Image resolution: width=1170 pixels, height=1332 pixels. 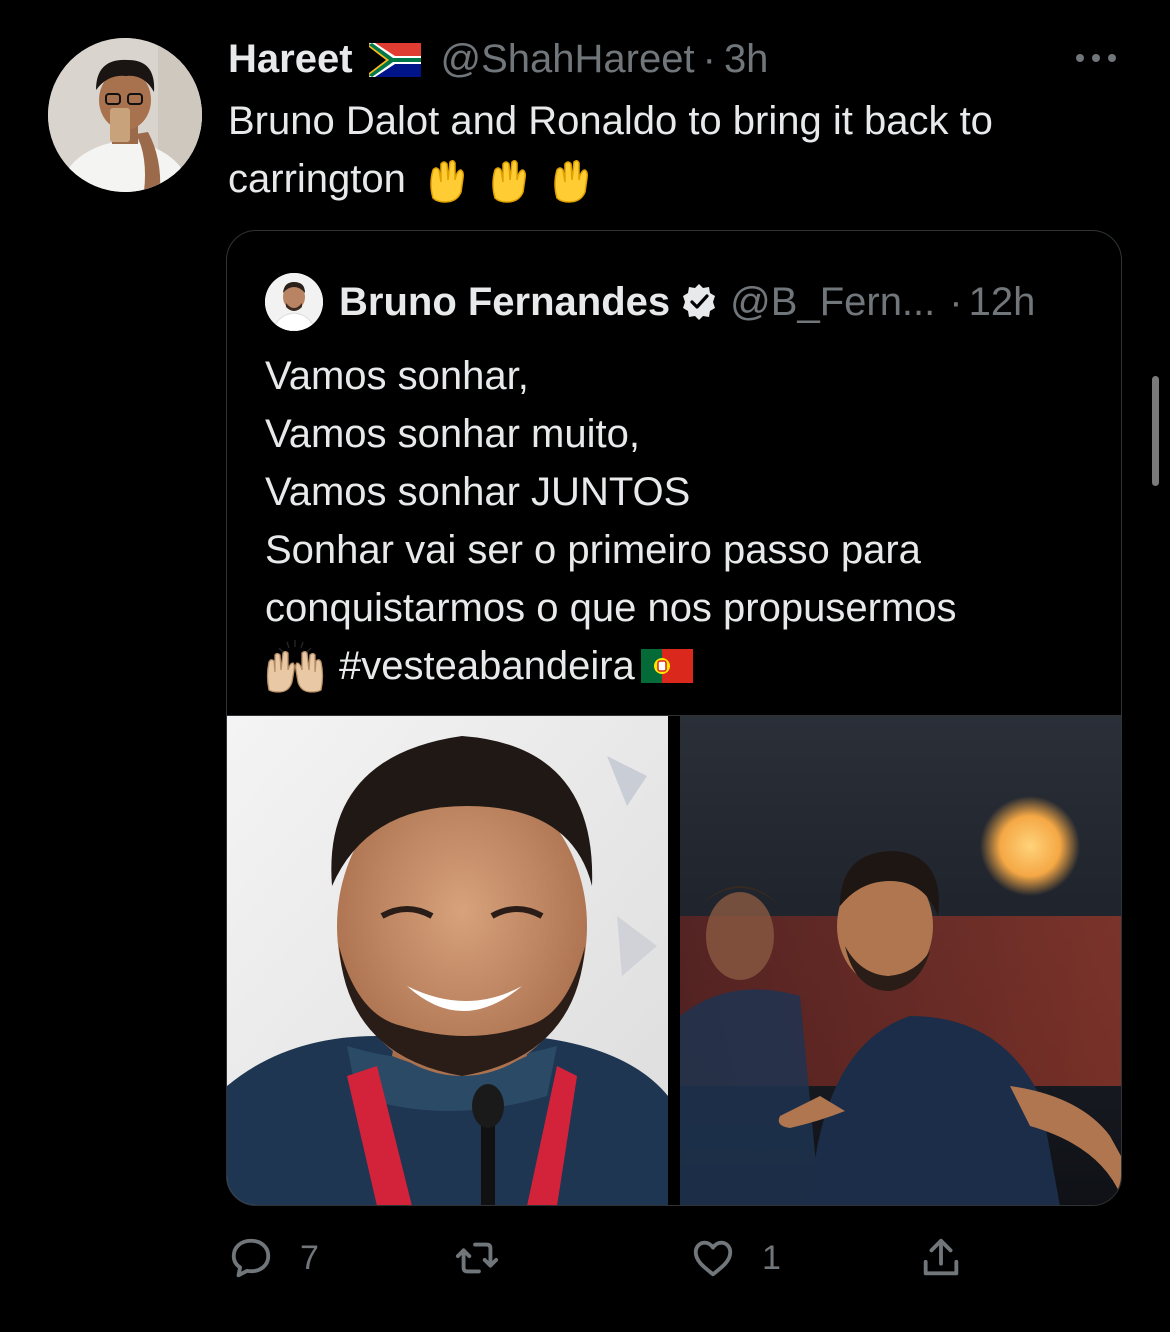 I want to click on author-name: Hareet, so click(x=290, y=59).